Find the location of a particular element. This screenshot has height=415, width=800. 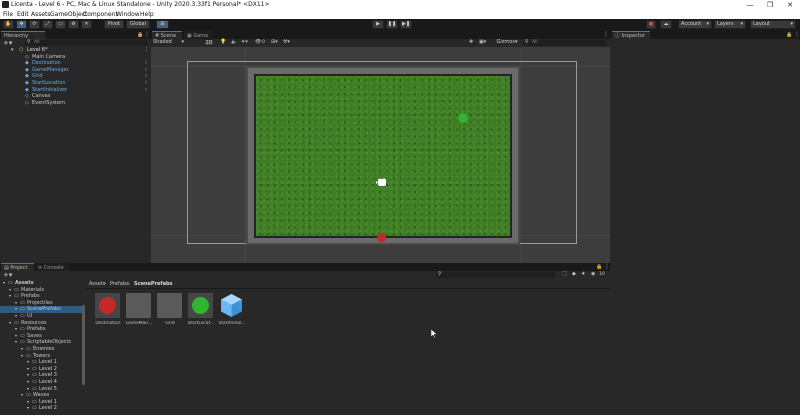

create-asset-button: +▾ is located at coordinates (7, 275).